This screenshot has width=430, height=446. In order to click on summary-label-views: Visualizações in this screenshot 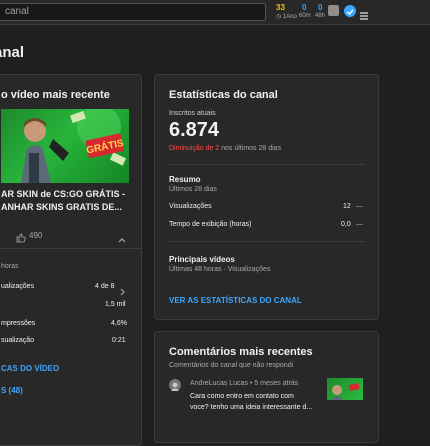, I will do `click(190, 206)`.